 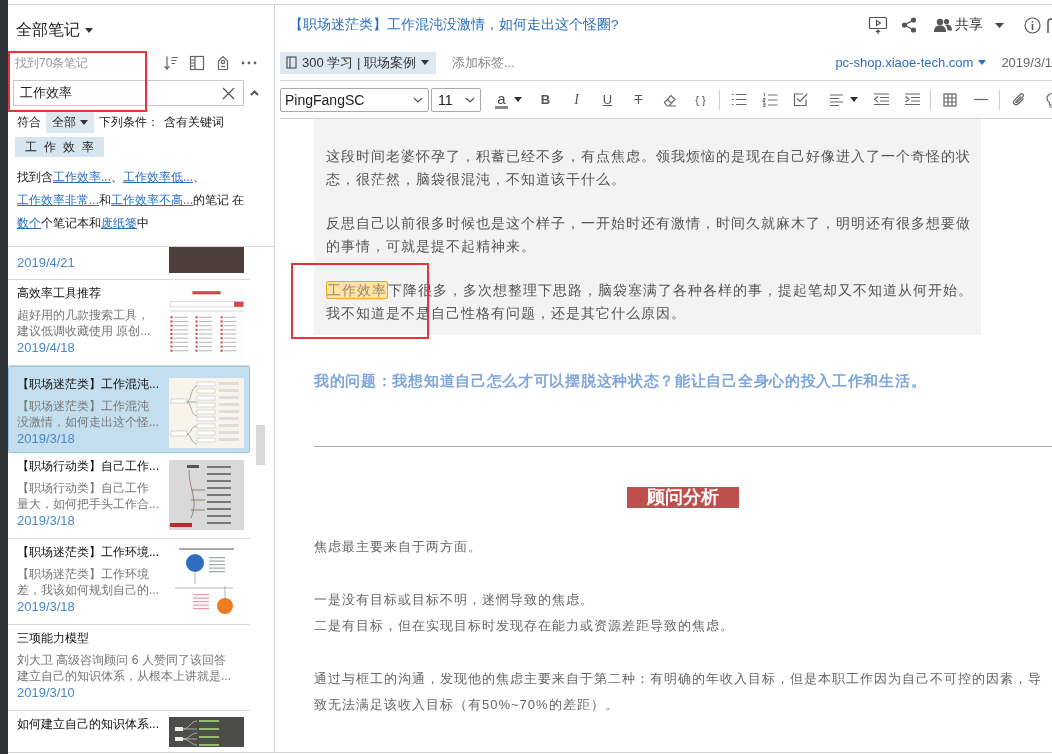 What do you see at coordinates (52, 63) in the screenshot?
I see `result-count: 找到70条笔记` at bounding box center [52, 63].